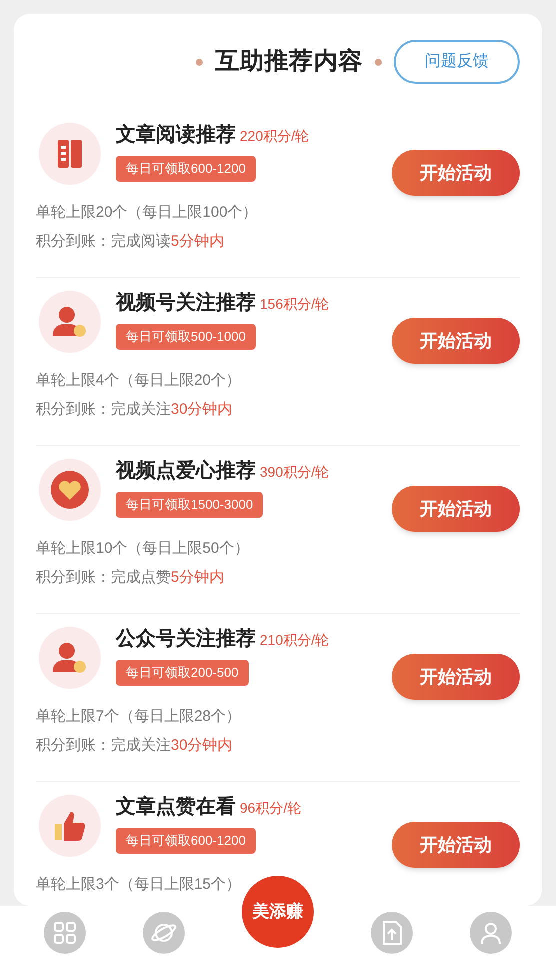 Image resolution: width=556 pixels, height=960 pixels. I want to click on points-per-round: 96积分/轮, so click(271, 808).